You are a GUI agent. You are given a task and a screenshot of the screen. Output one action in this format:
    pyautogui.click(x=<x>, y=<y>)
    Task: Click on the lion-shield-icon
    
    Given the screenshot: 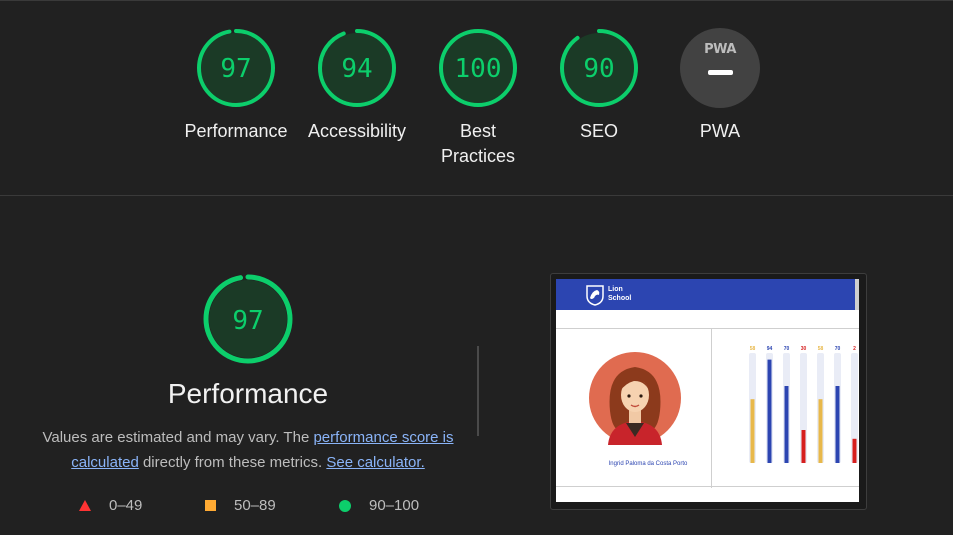 What is the action you would take?
    pyautogui.click(x=595, y=295)
    